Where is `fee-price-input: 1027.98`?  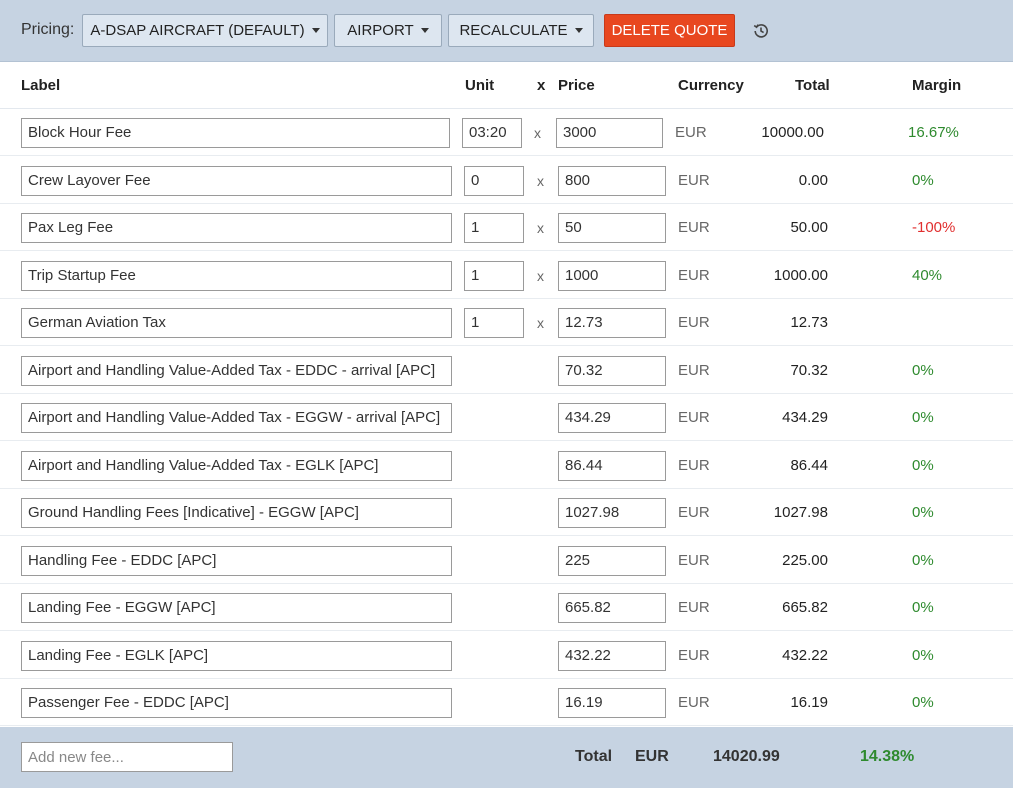
fee-price-input: 1027.98 is located at coordinates (612, 513).